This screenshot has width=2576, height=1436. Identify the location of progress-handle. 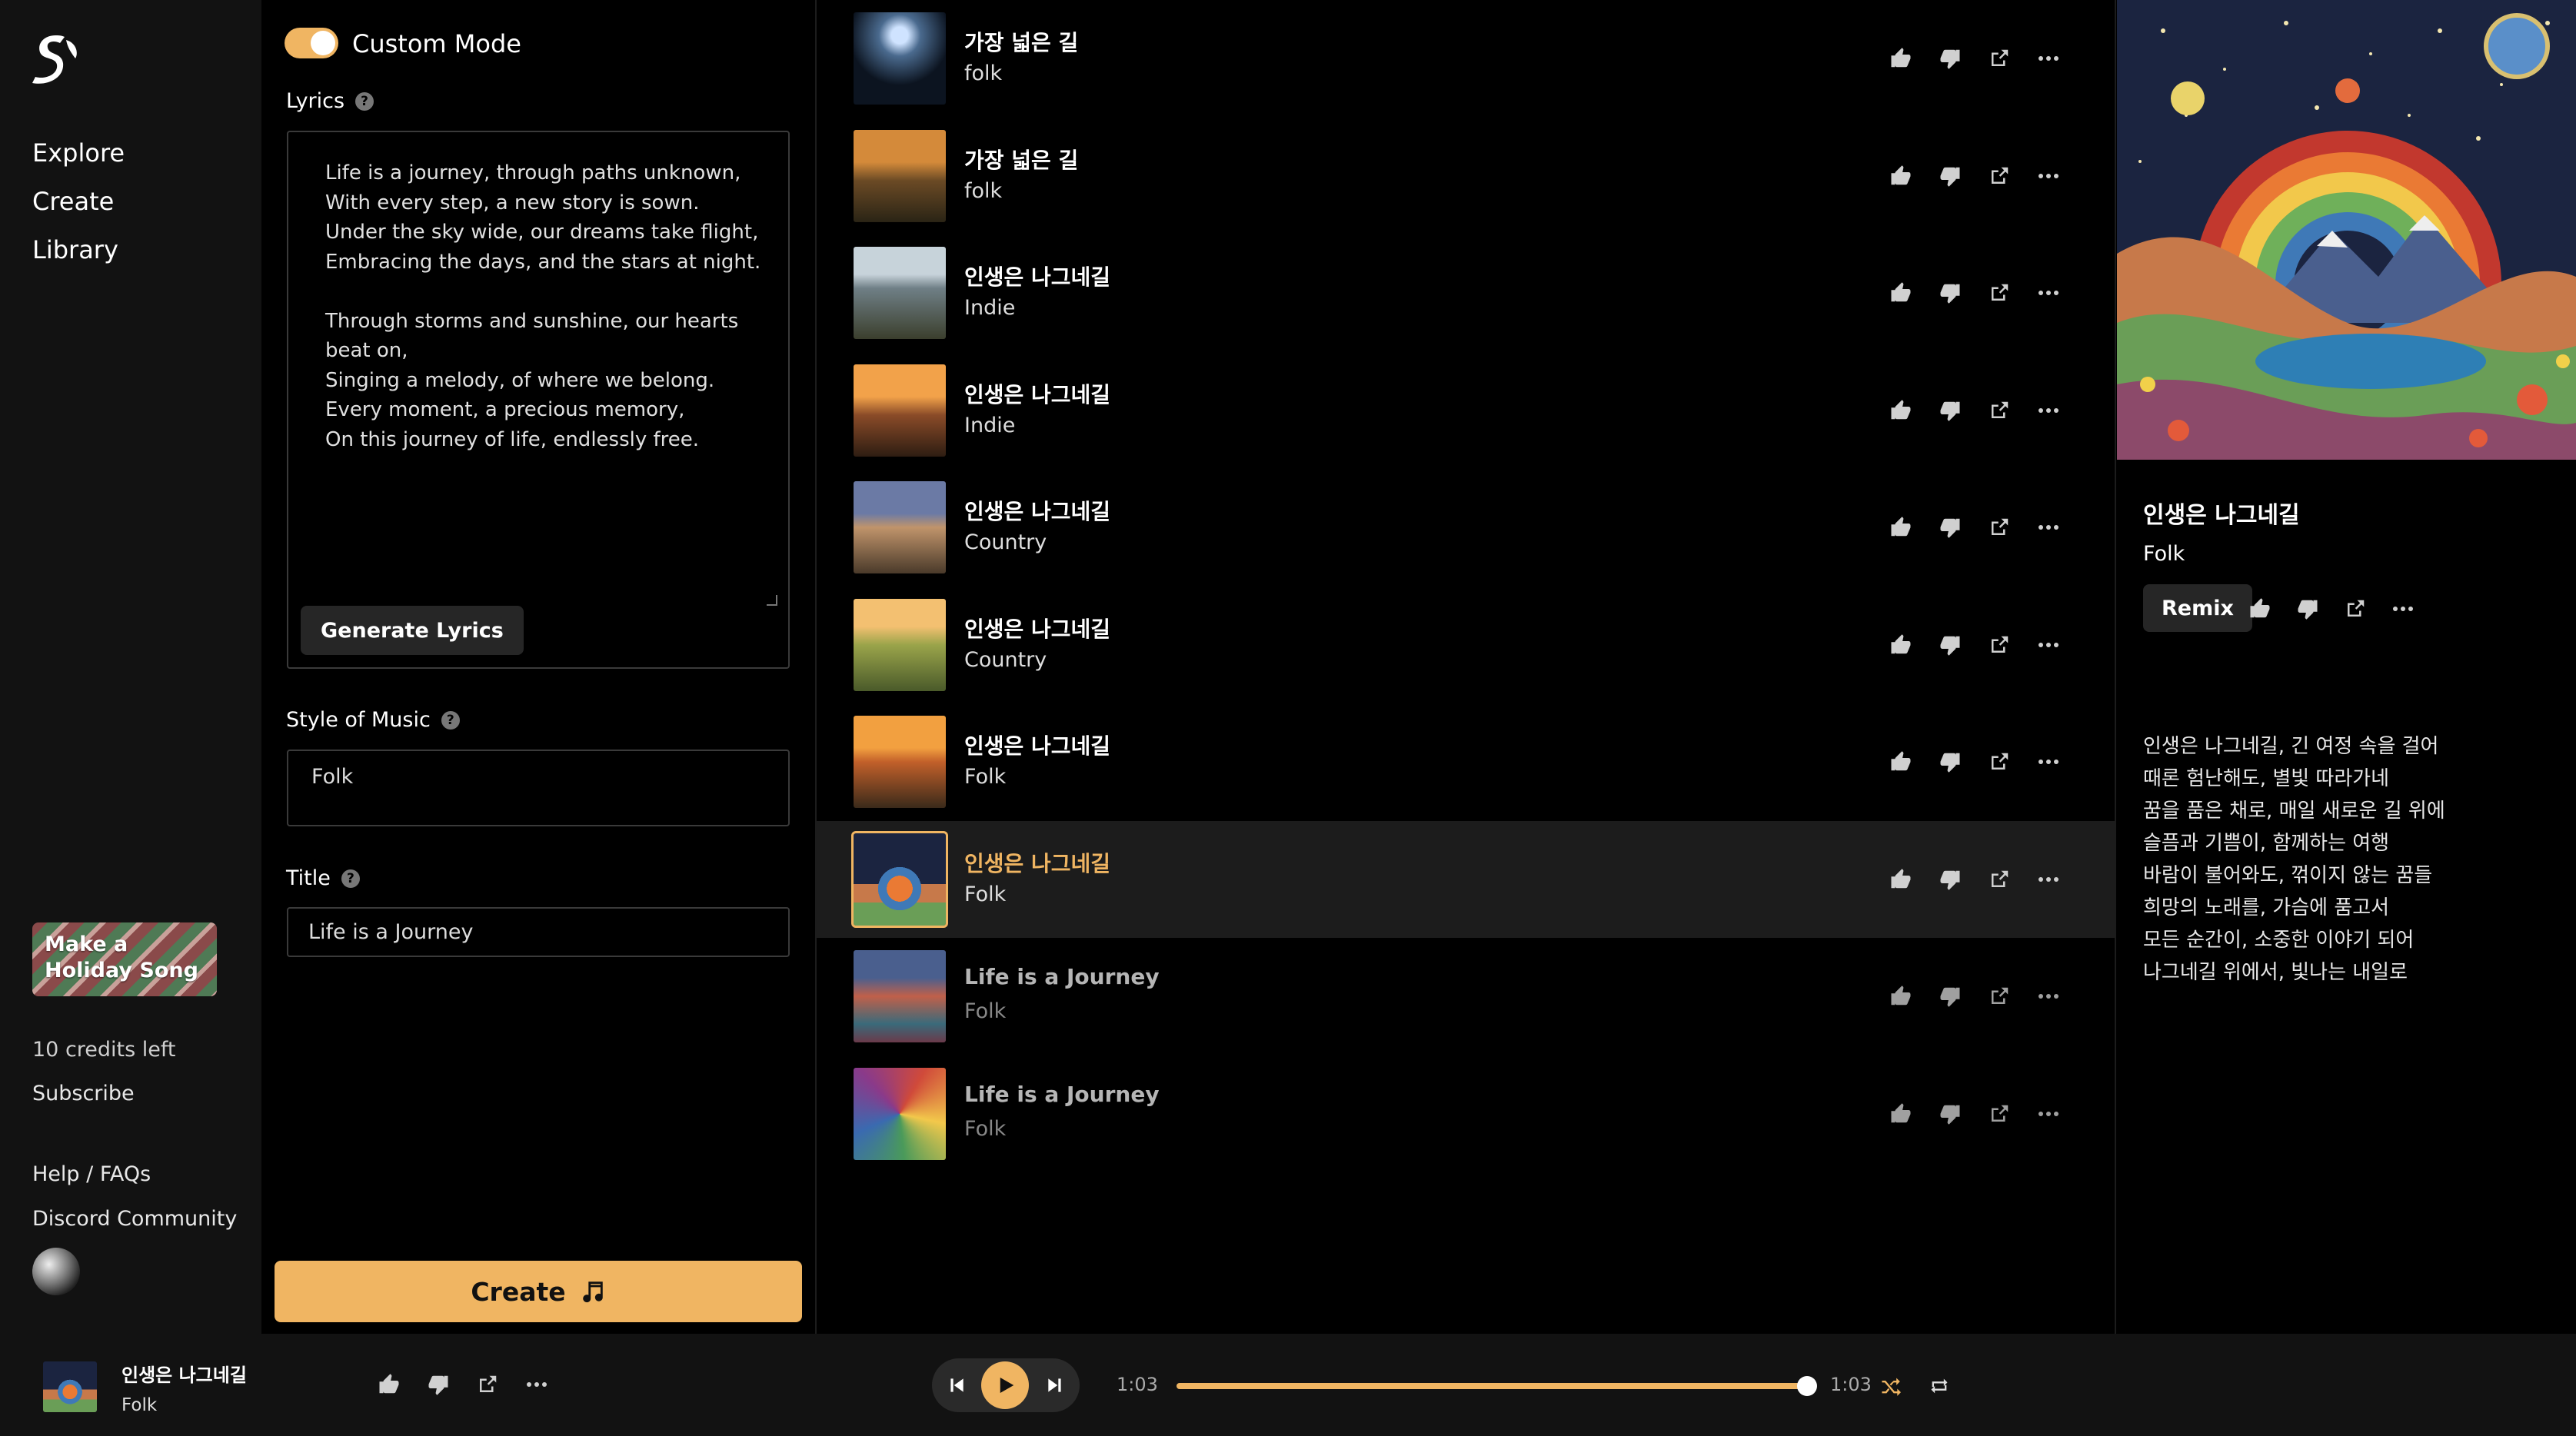
(1807, 1386).